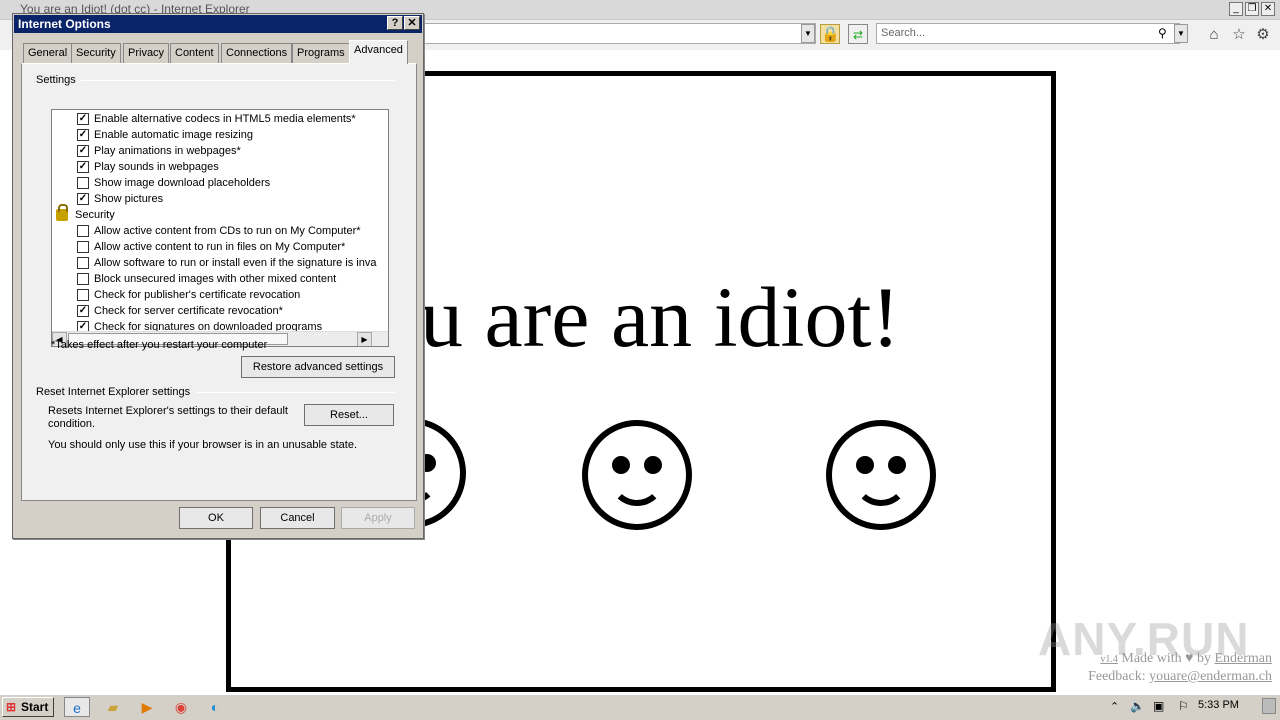  What do you see at coordinates (1210, 676) in the screenshot?
I see `feedback-email-link: youare@enderman.ch` at bounding box center [1210, 676].